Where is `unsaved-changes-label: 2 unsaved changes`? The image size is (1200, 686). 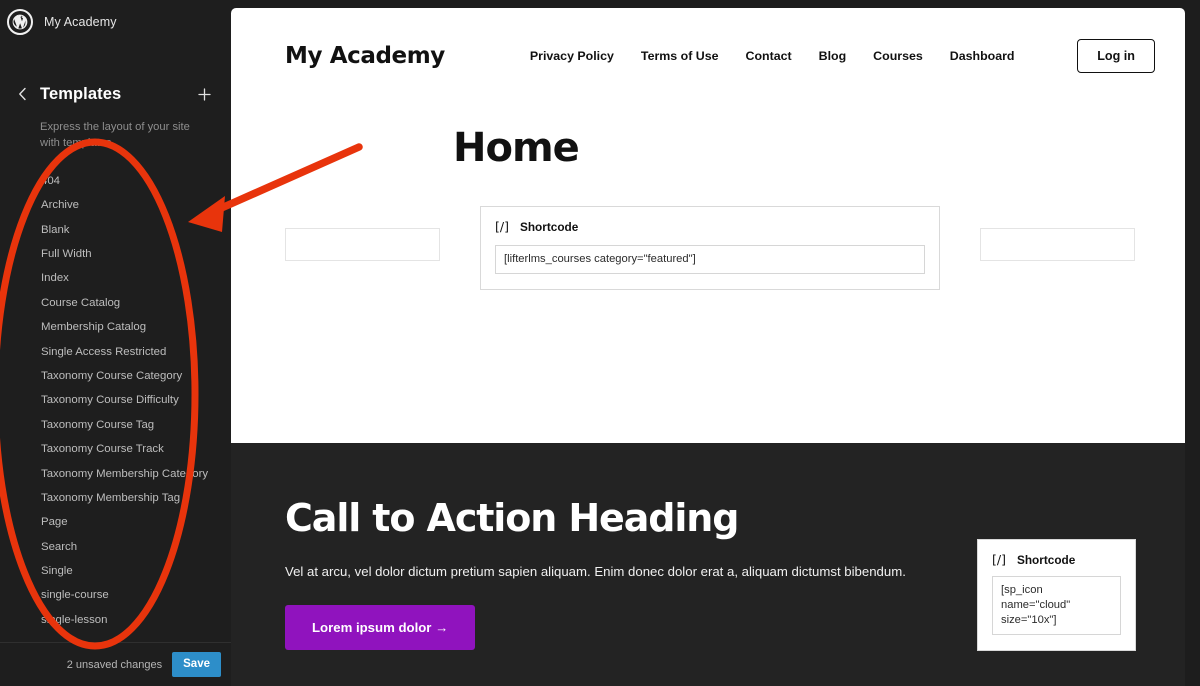 unsaved-changes-label: 2 unsaved changes is located at coordinates (114, 664).